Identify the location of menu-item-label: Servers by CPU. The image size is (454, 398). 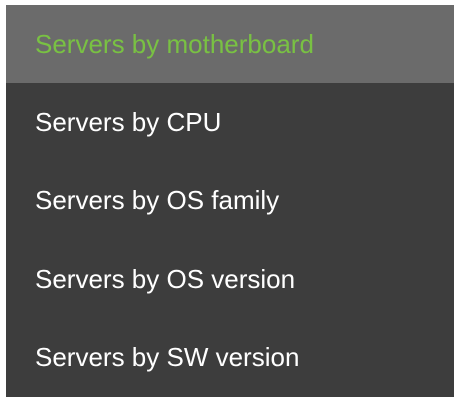
(128, 122).